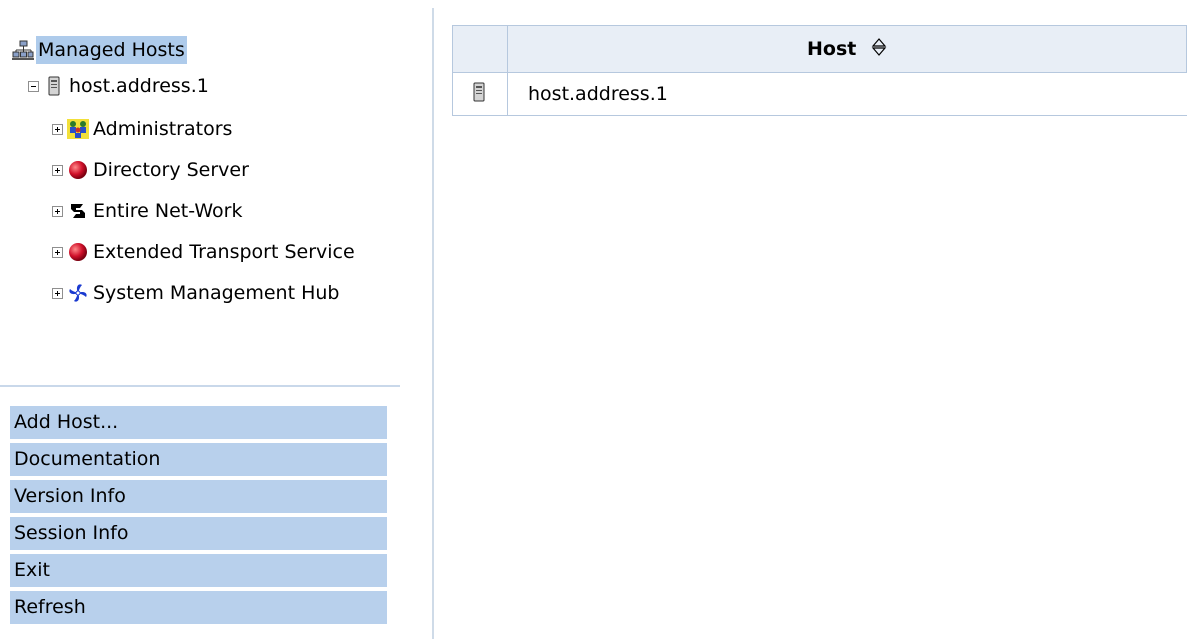 This screenshot has width=1187, height=639. Describe the element at coordinates (78, 211) in the screenshot. I see `entire-network-icon` at that location.